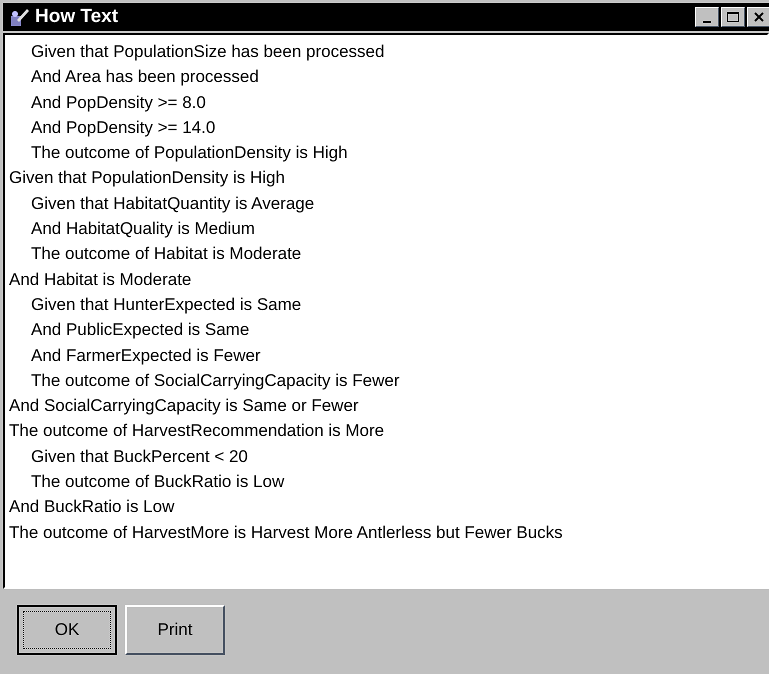 The height and width of the screenshot is (674, 769). Describe the element at coordinates (145, 77) in the screenshot. I see `text-line: And Area has been processed` at that location.